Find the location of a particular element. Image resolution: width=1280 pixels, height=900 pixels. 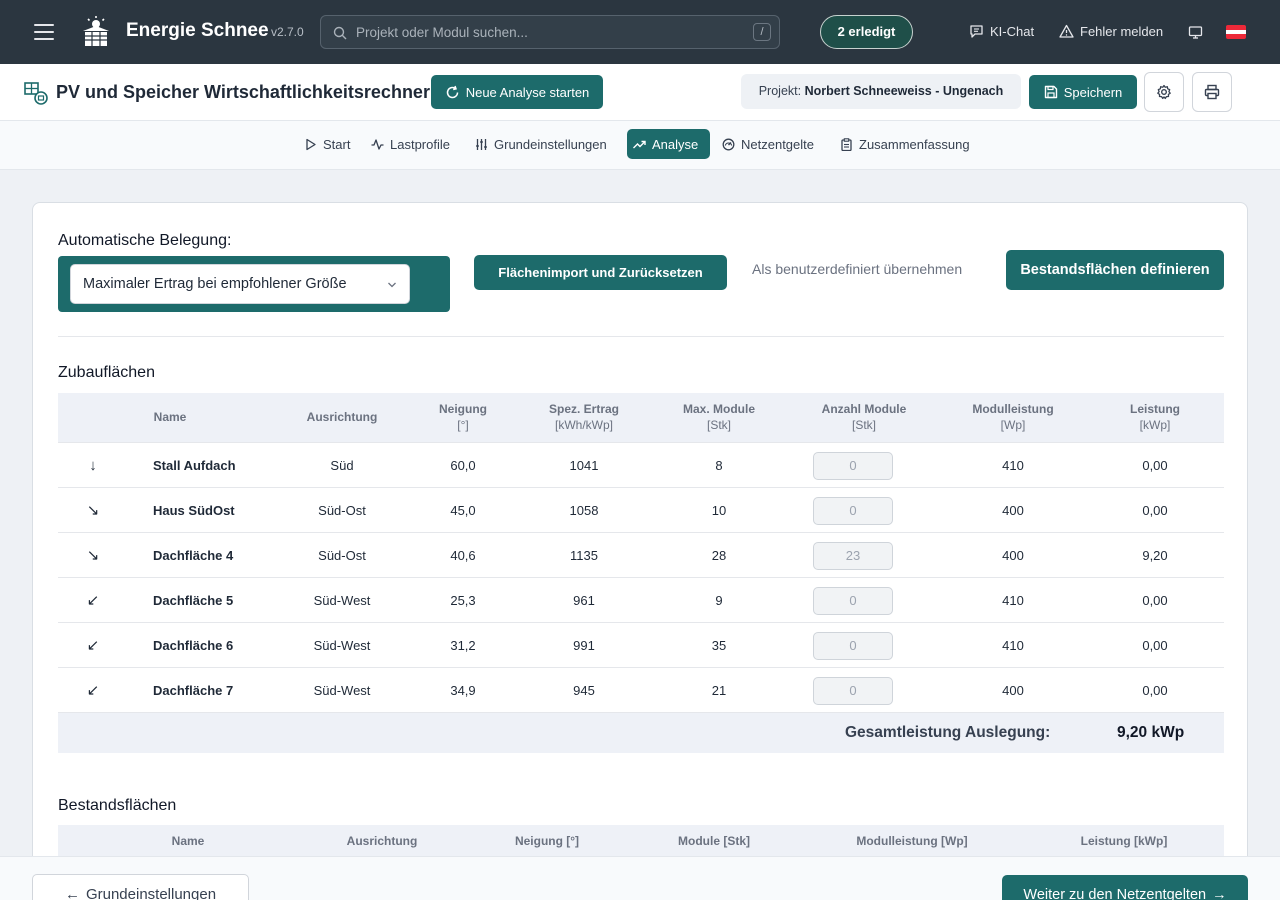

search-input: Projekt oder Modul suchen... / is located at coordinates (550, 32).